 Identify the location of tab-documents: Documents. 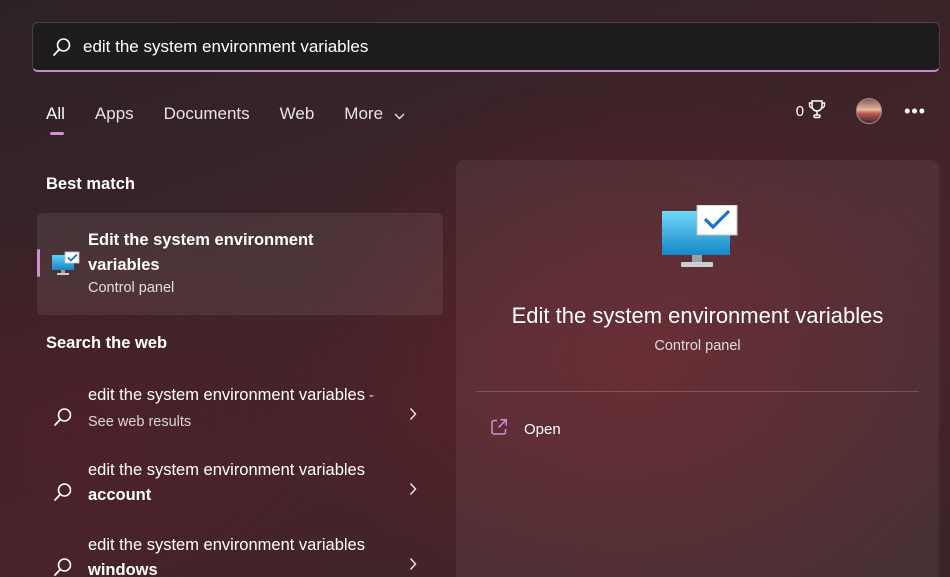
(207, 116).